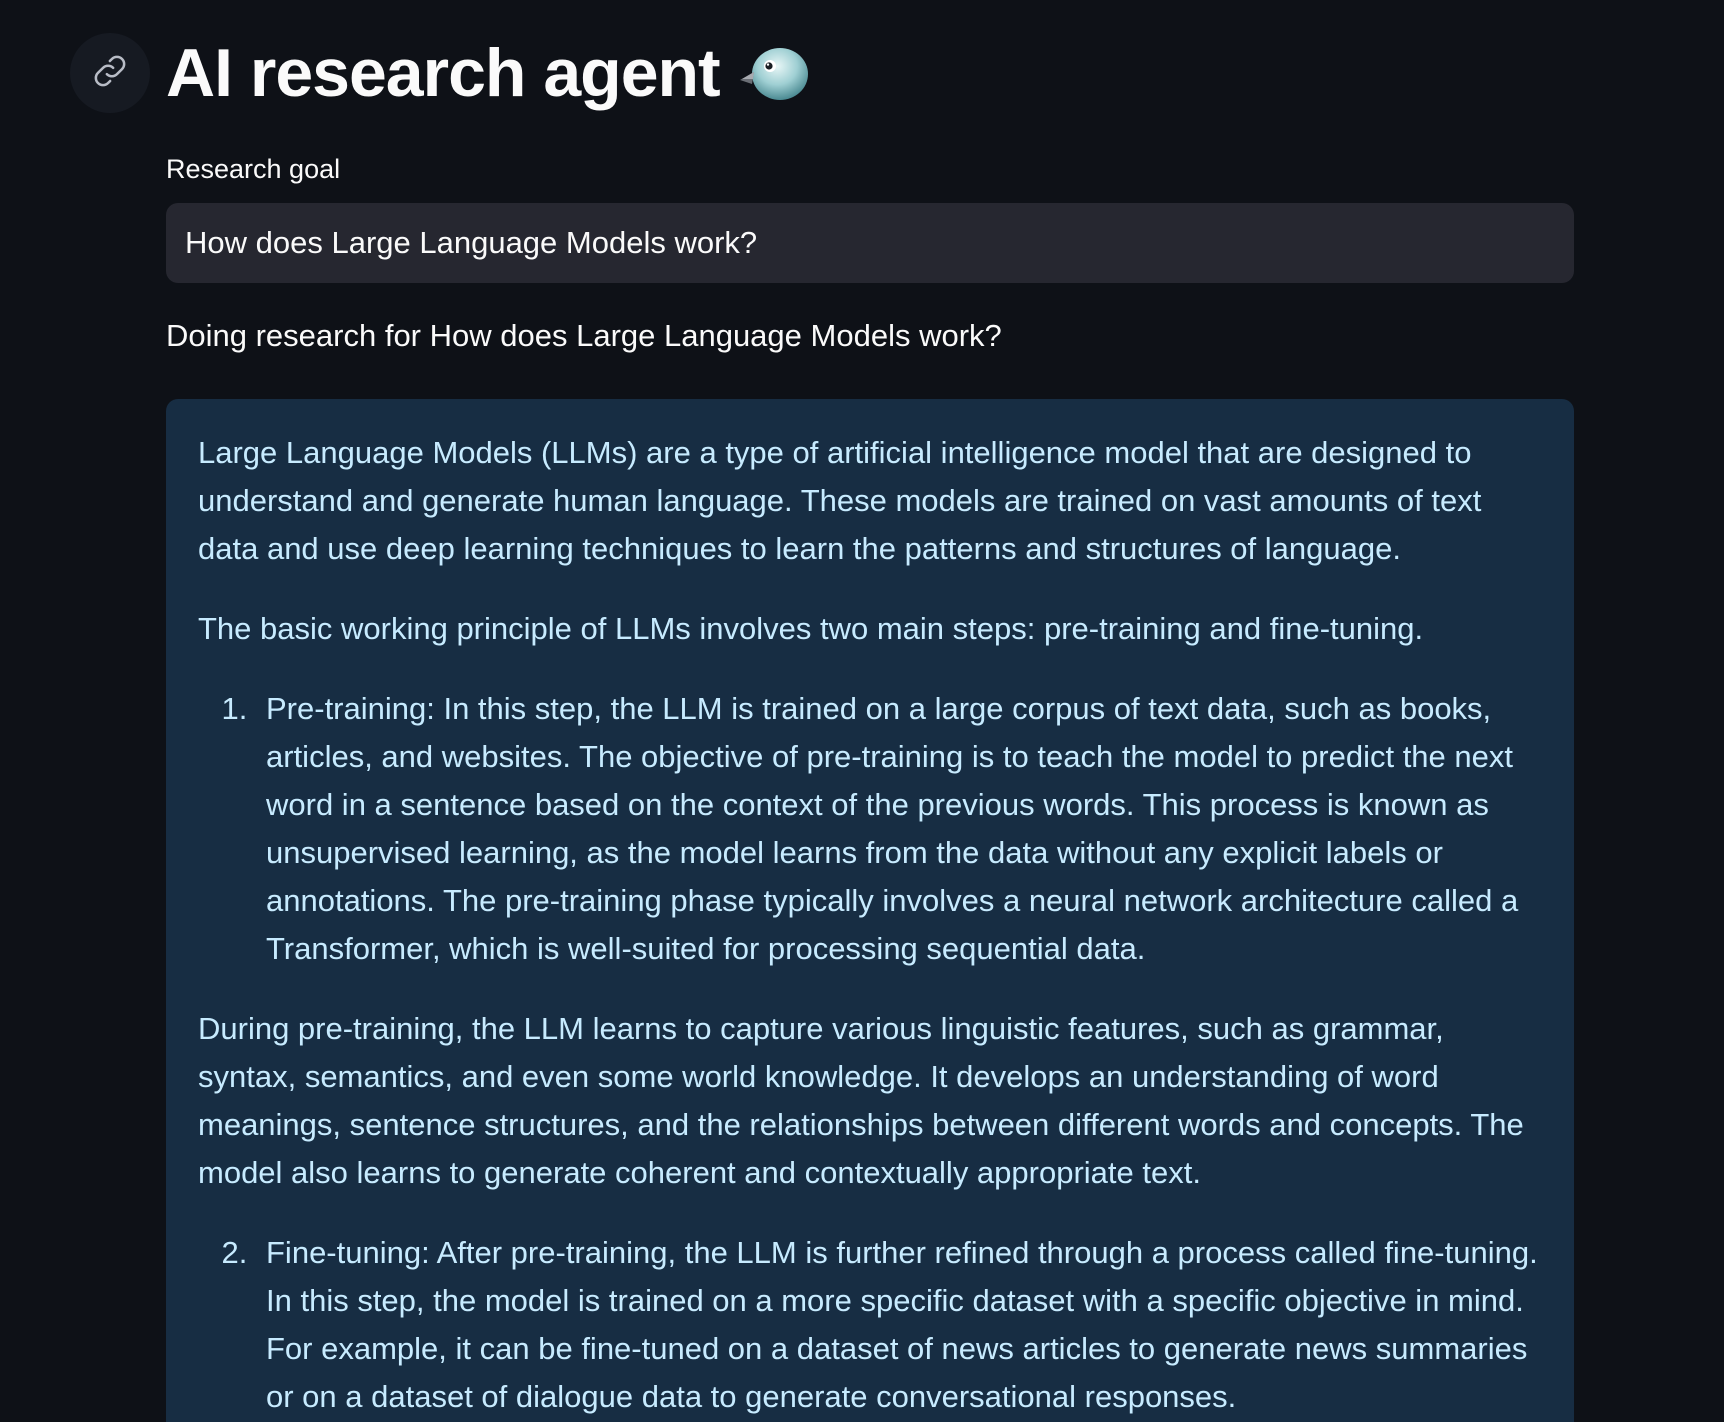 The height and width of the screenshot is (1422, 1724). I want to click on title-row: AI research agent, so click(488, 73).